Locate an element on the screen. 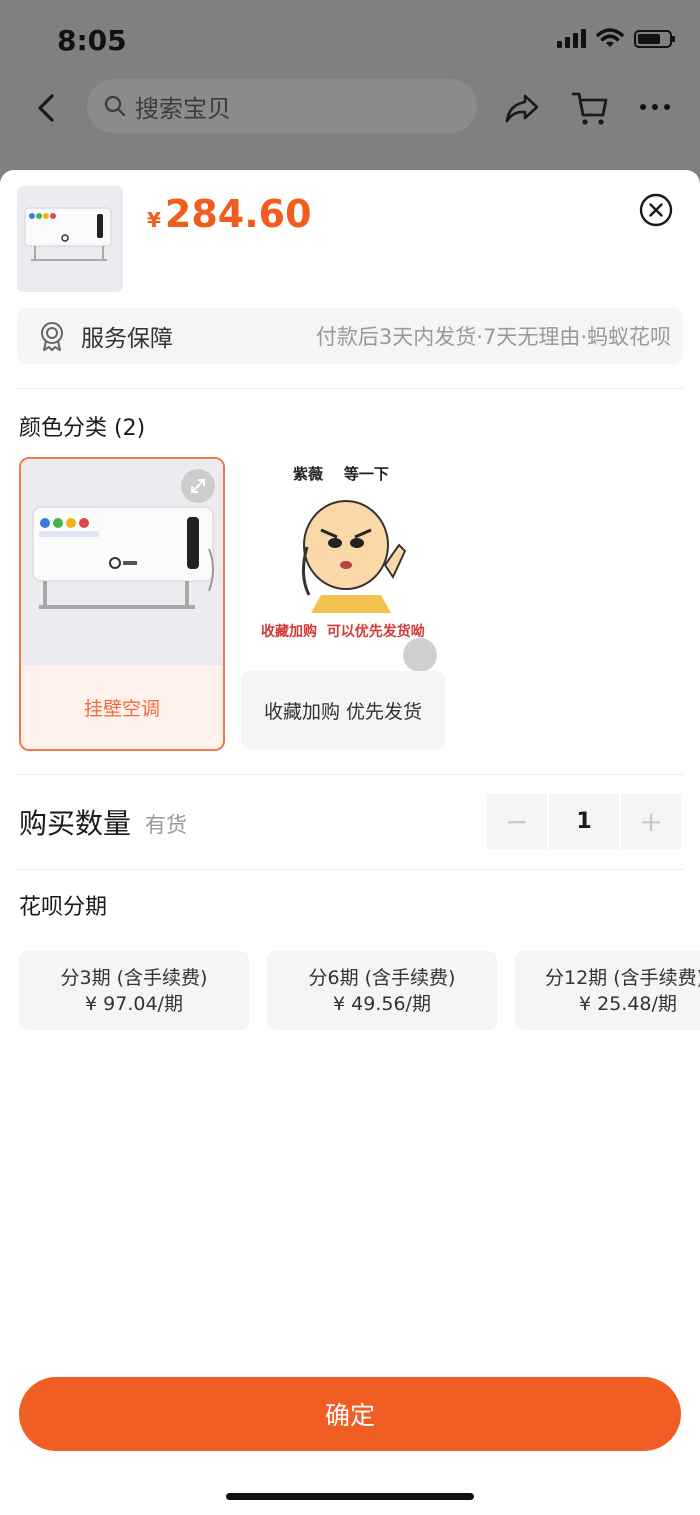 This screenshot has height=1515, width=700. search-input: 搜索宝贝 is located at coordinates (282, 106).